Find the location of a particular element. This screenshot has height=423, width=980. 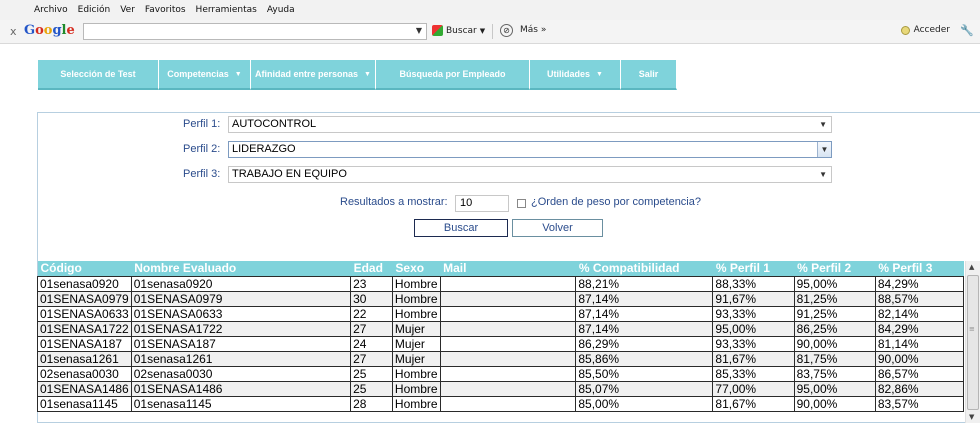

table-cell: 81,75% is located at coordinates (834, 358).